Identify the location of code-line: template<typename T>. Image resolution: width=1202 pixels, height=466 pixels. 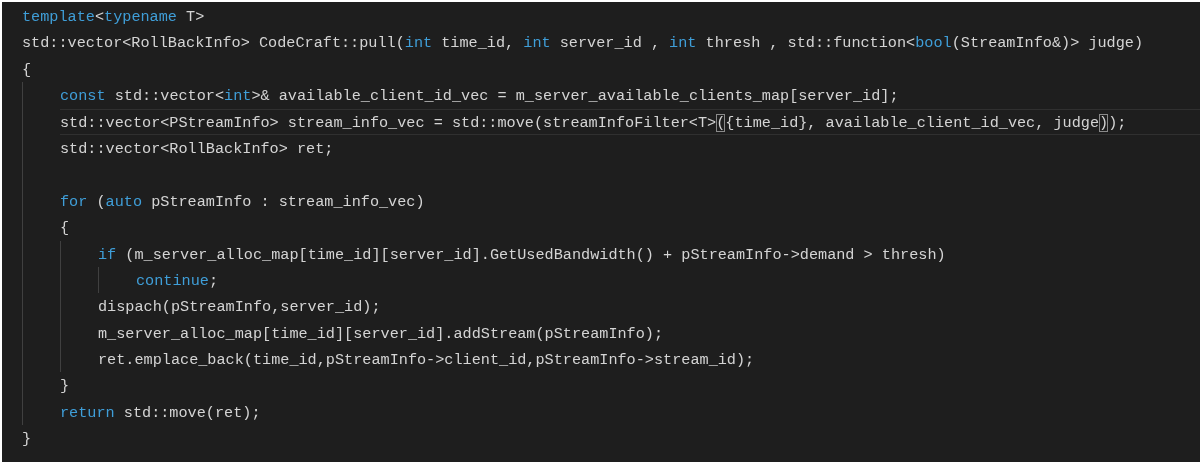
(114, 17).